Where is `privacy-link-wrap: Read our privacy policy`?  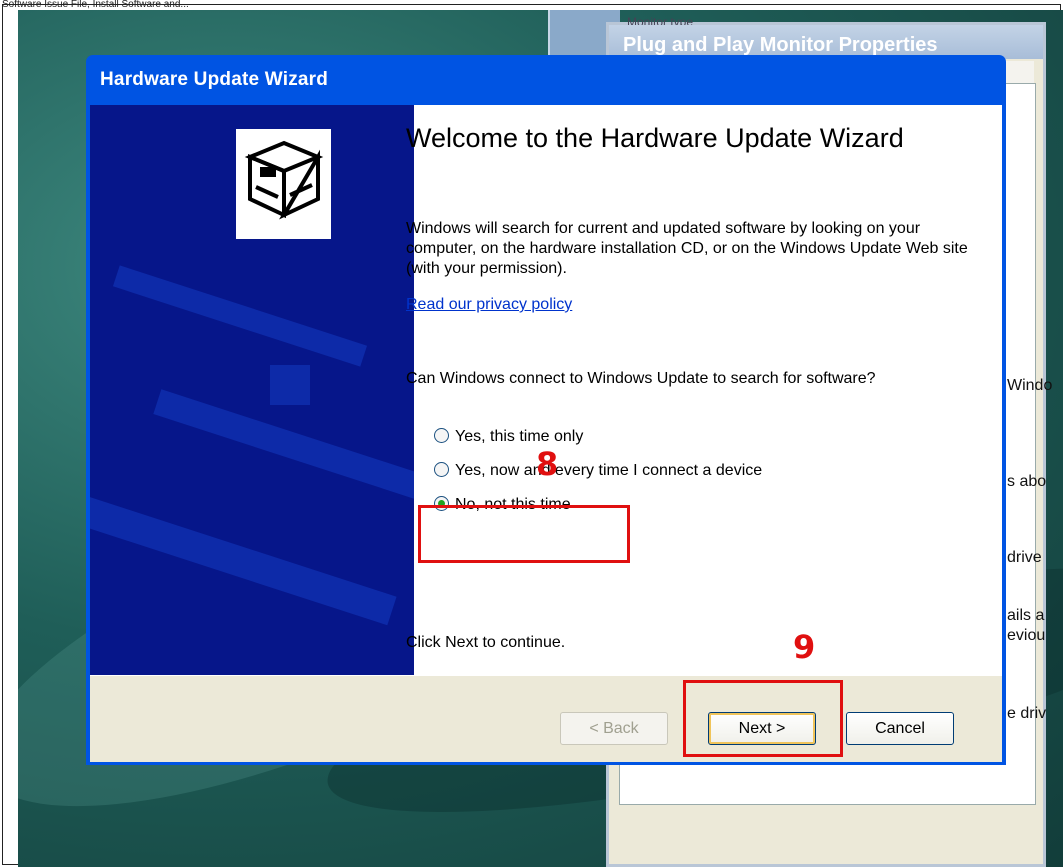 privacy-link-wrap: Read our privacy policy is located at coordinates (489, 305).